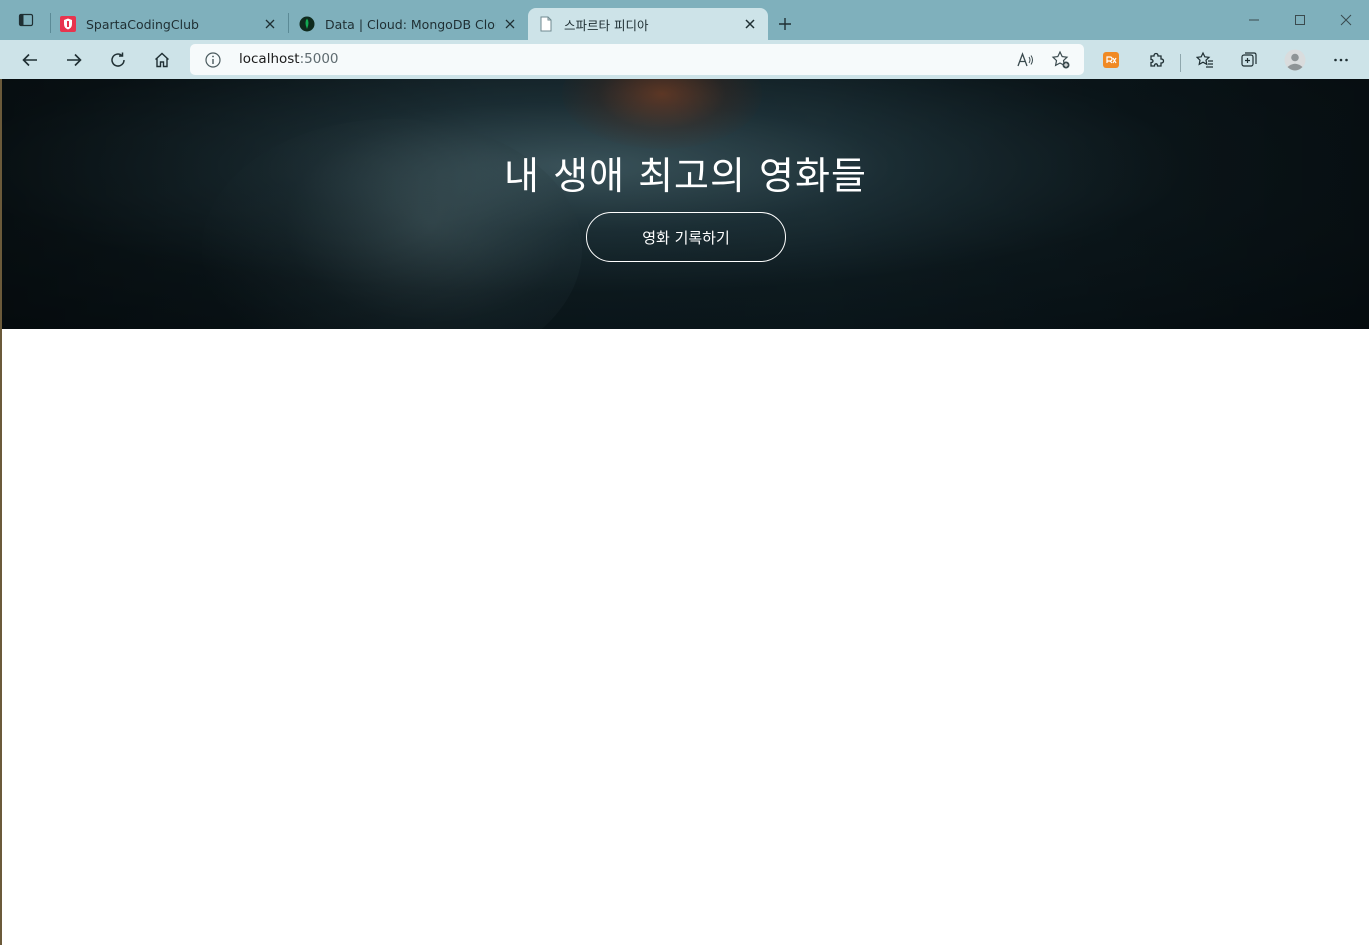  Describe the element at coordinates (68, 24) in the screenshot. I see `sparta-icon` at that location.